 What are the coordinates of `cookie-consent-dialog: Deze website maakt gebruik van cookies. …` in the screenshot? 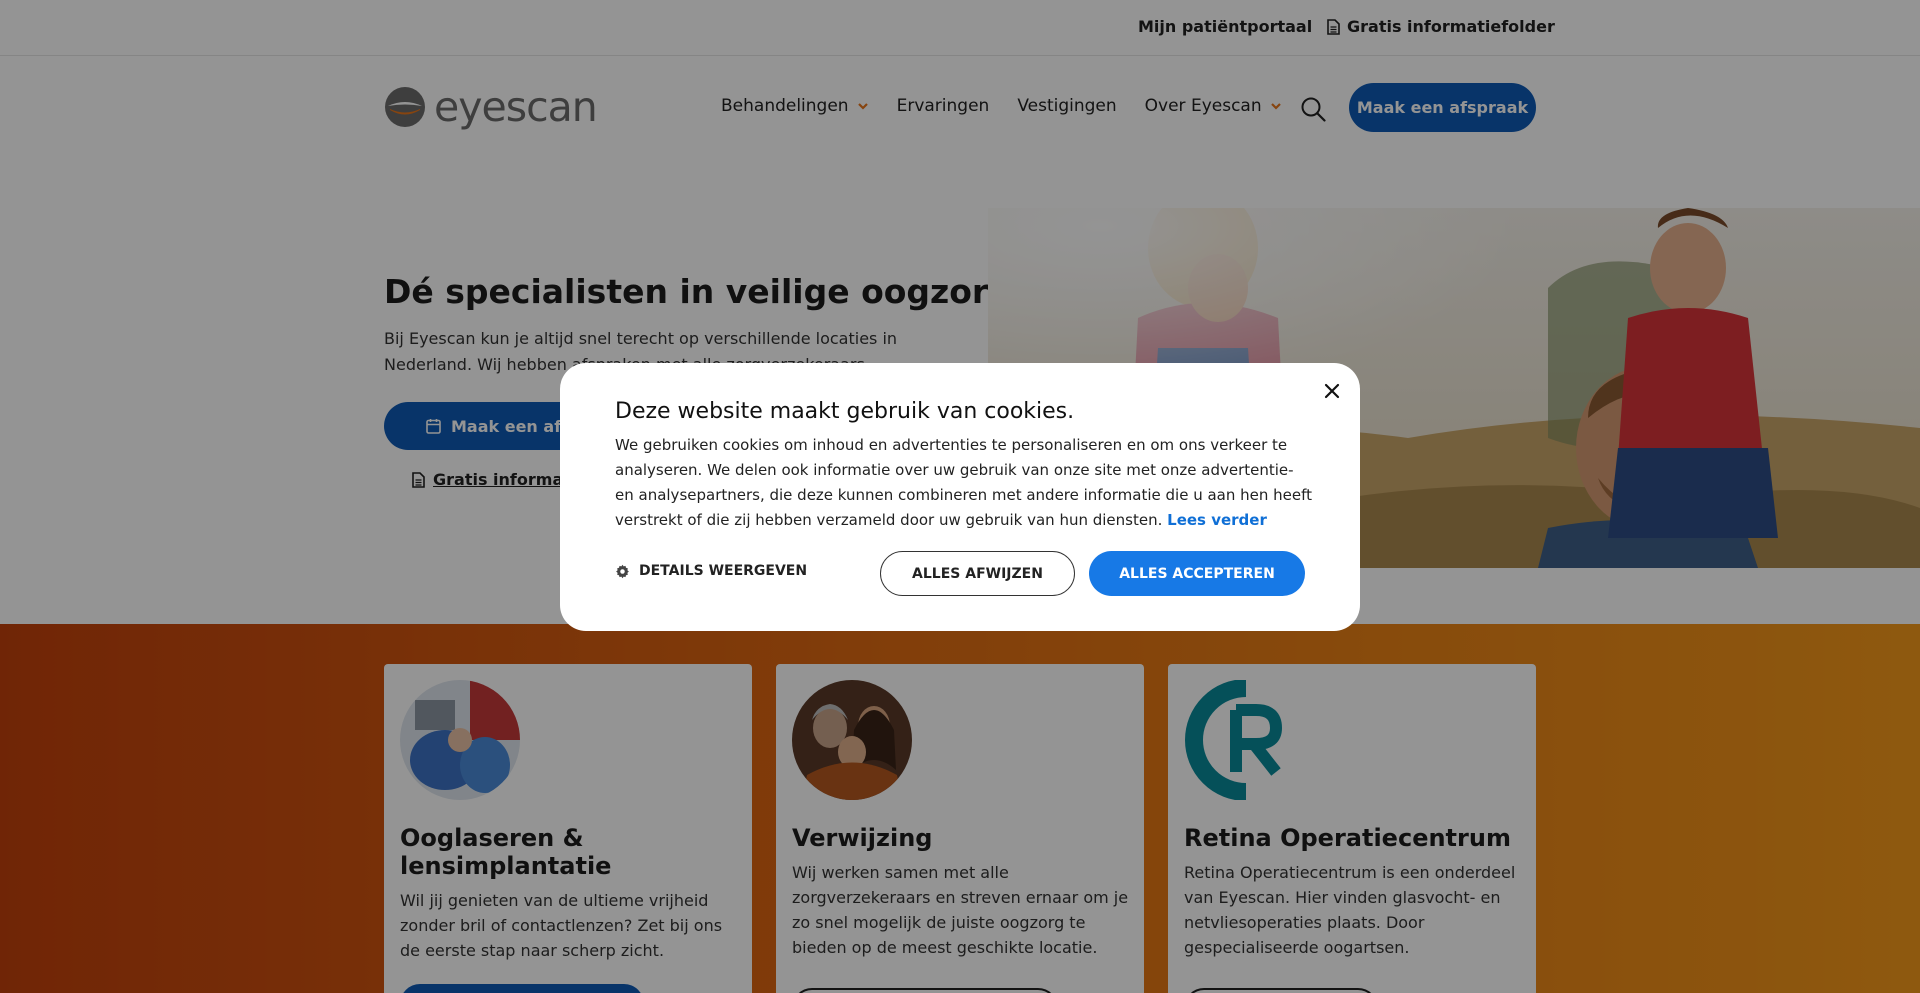 It's located at (960, 497).